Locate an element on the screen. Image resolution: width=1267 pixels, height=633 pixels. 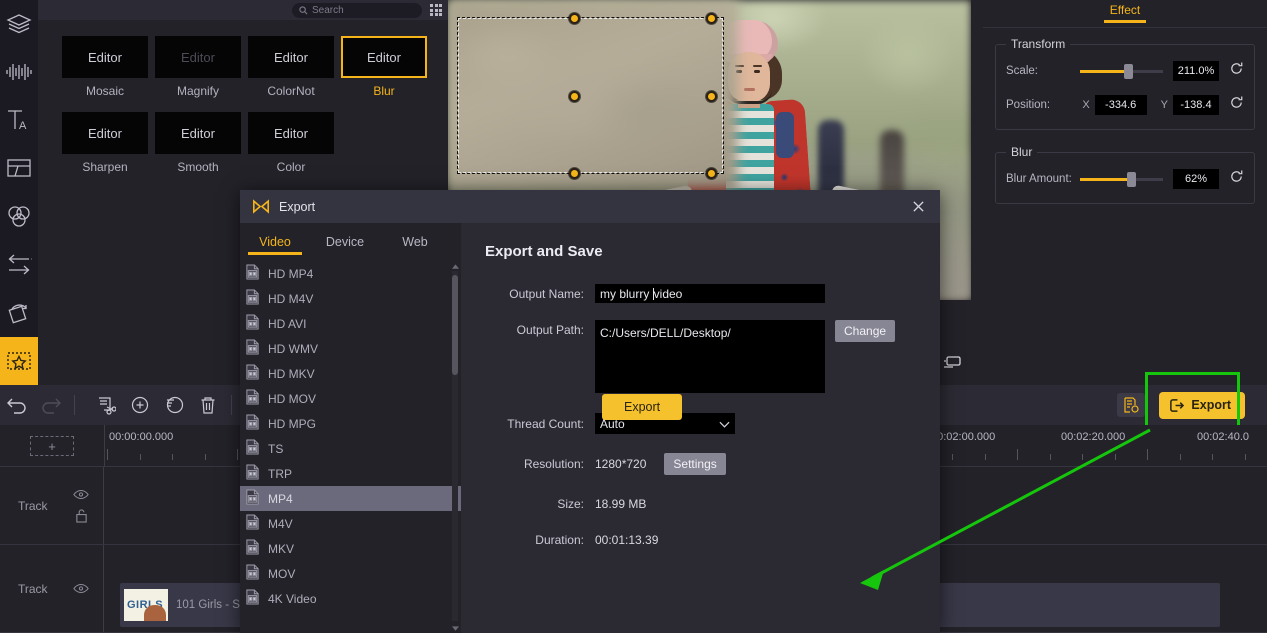
format-item-mkv: MKV is located at coordinates (350, 548).